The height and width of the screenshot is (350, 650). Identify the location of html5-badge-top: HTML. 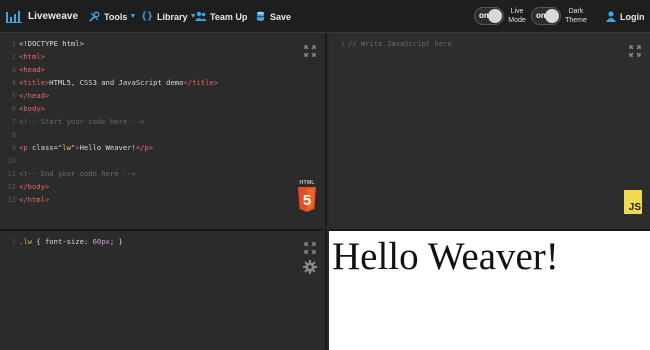
(307, 183).